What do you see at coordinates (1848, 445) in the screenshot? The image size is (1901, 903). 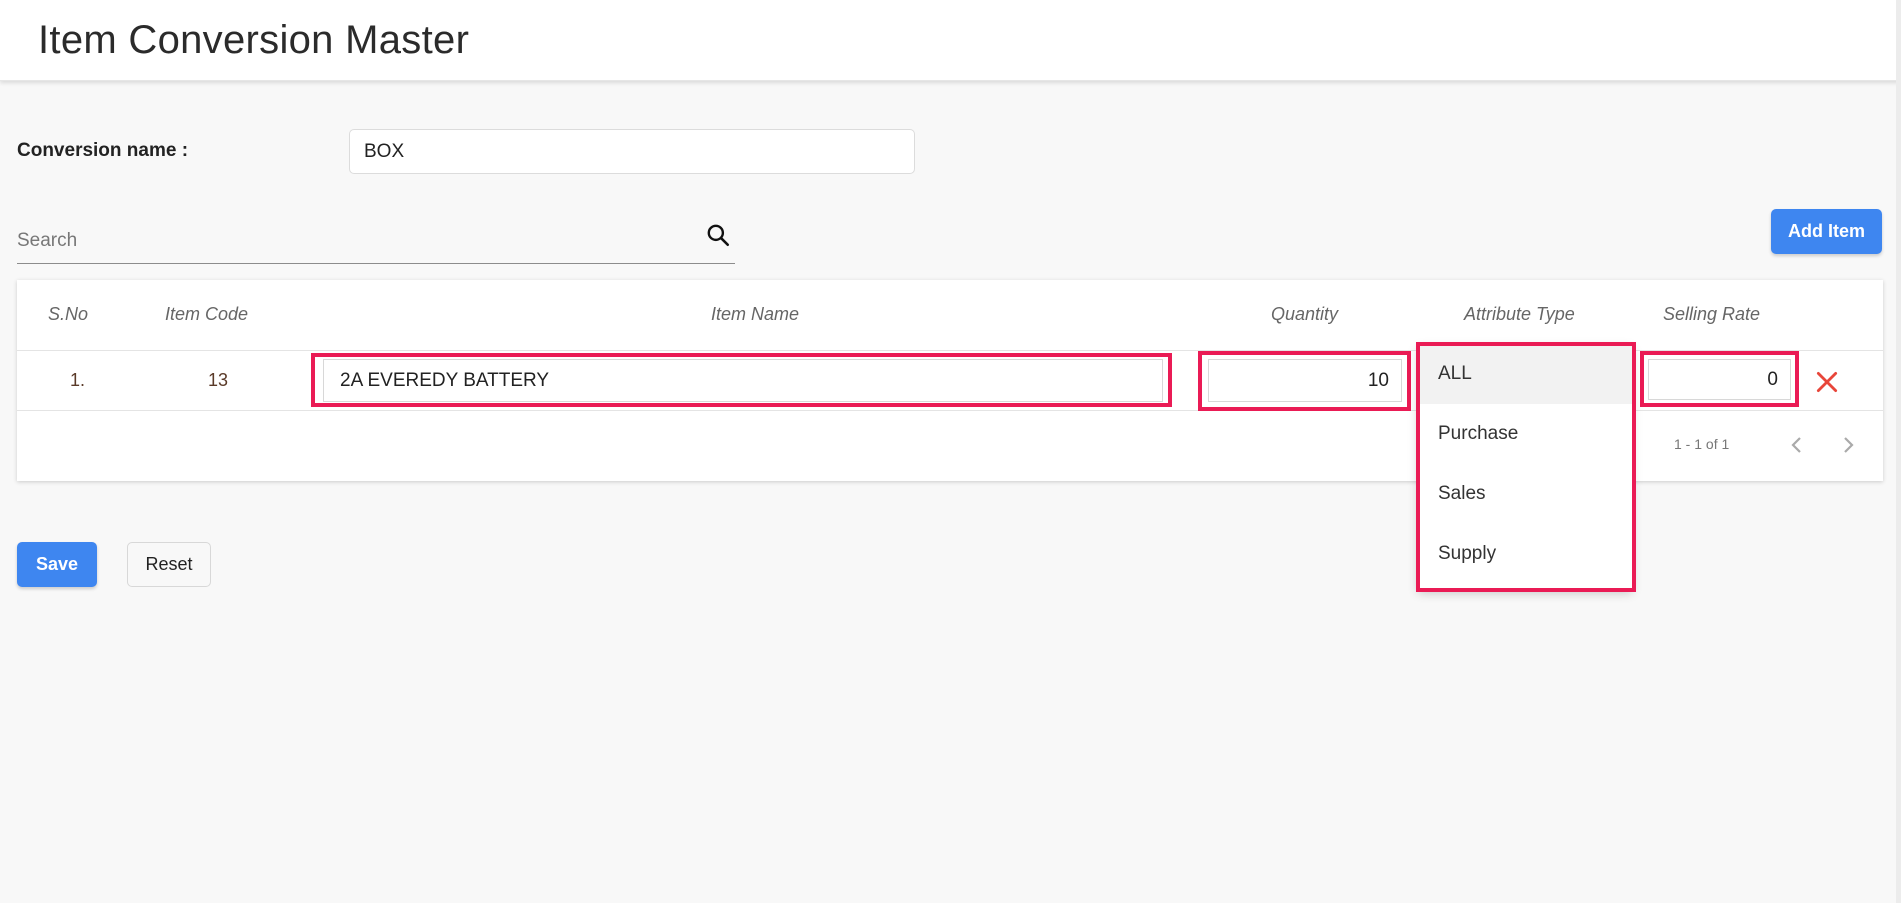 I see `next-page-icon` at bounding box center [1848, 445].